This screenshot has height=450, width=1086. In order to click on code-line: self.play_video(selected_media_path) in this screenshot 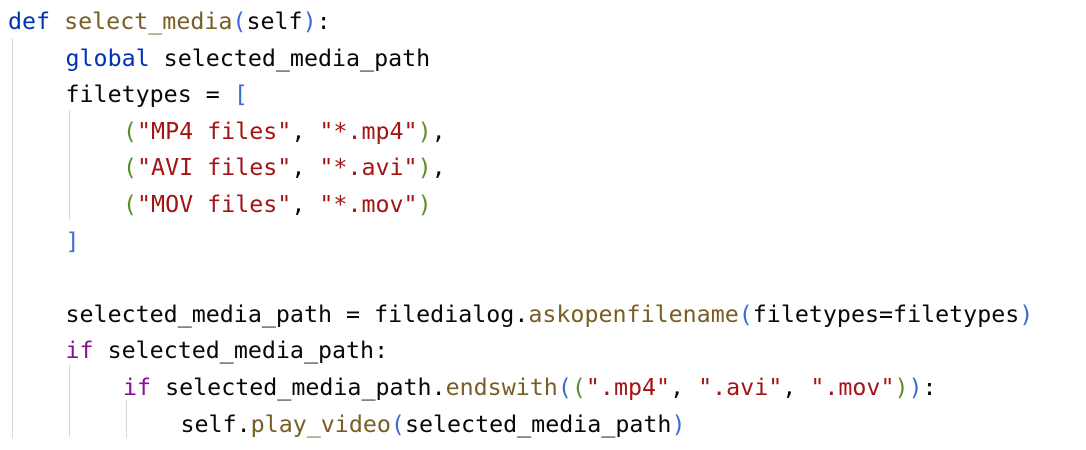, I will do `click(433, 425)`.